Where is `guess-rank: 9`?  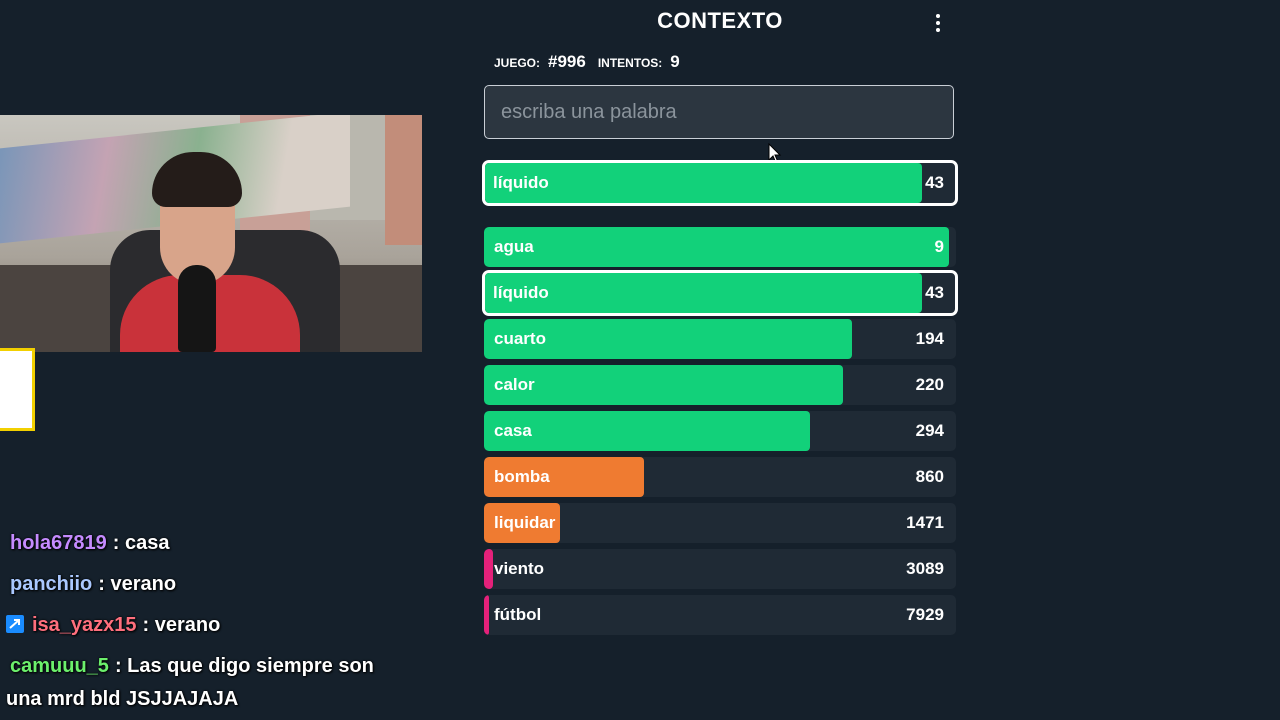
guess-rank: 9 is located at coordinates (939, 246).